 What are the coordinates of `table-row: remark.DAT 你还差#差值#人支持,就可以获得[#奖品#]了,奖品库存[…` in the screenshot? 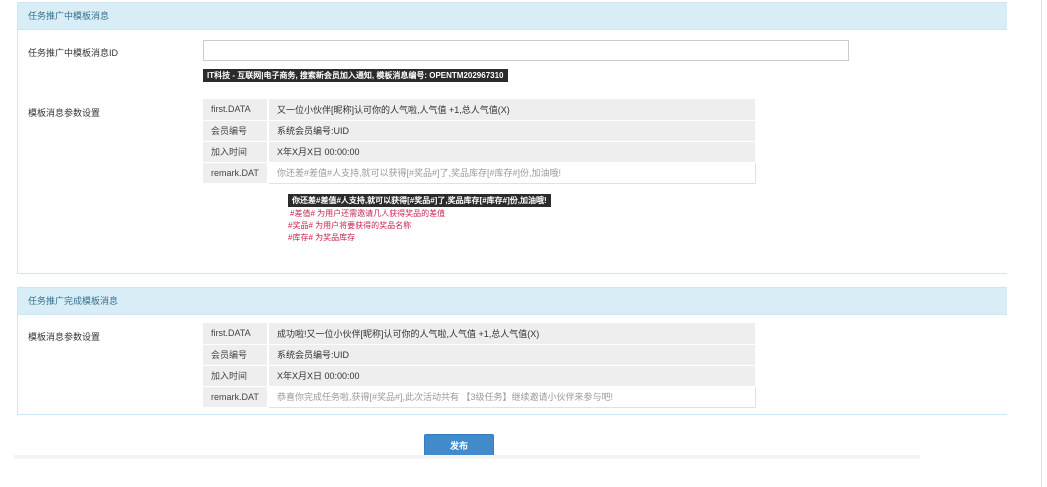 It's located at (479, 172).